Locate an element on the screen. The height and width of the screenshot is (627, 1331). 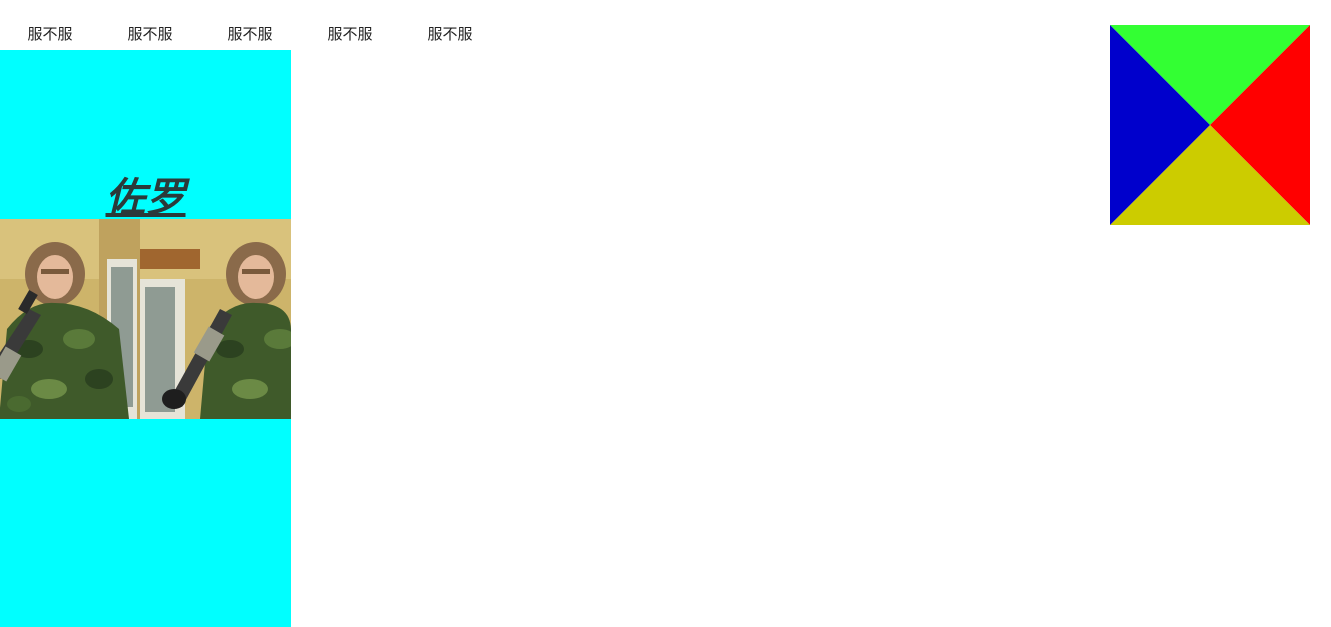
photo-strip is located at coordinates (145, 319).